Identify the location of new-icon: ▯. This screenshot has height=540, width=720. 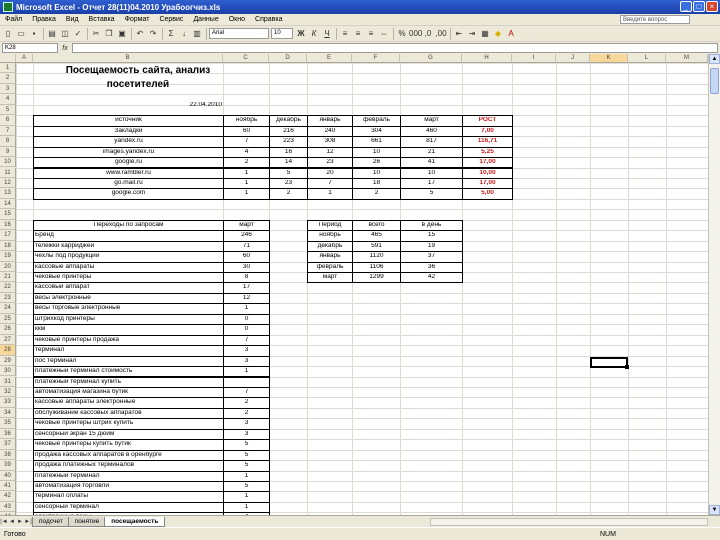
(8, 34).